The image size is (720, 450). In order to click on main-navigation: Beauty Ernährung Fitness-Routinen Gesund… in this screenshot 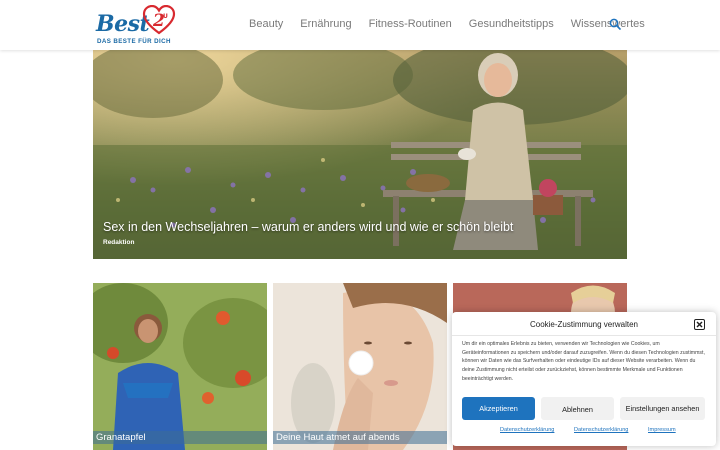, I will do `click(455, 24)`.